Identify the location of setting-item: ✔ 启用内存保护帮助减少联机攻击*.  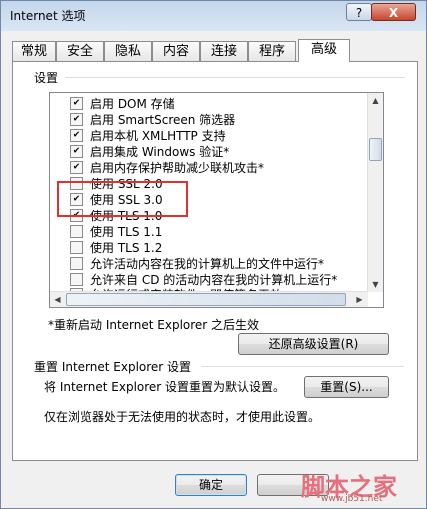
(167, 167).